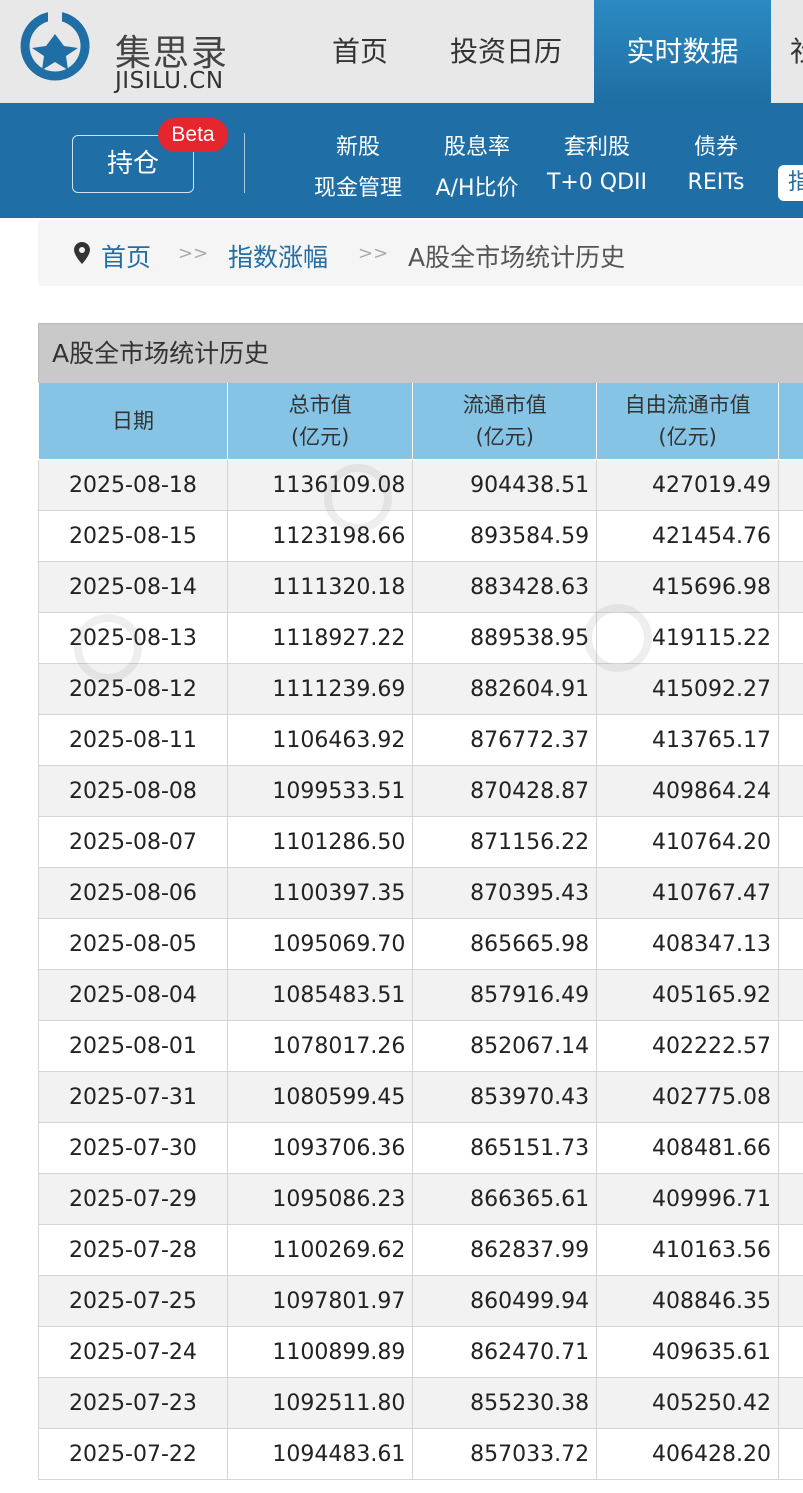  What do you see at coordinates (319, 1403) in the screenshot?
I see `cell-total-market-cap: 1092511.80` at bounding box center [319, 1403].